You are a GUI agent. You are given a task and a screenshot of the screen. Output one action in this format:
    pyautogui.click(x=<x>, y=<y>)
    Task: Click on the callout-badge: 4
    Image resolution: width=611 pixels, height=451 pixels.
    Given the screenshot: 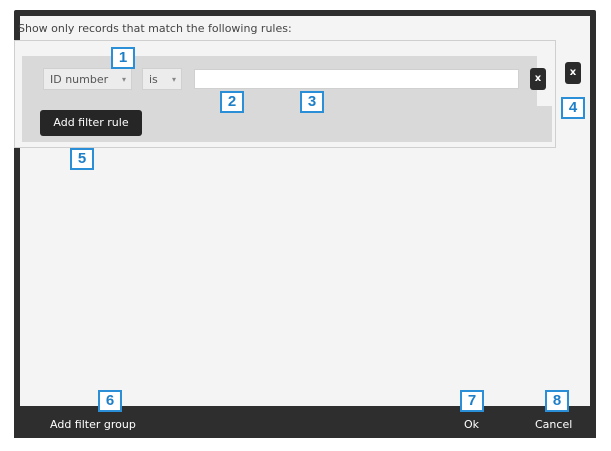 What is the action you would take?
    pyautogui.click(x=573, y=108)
    